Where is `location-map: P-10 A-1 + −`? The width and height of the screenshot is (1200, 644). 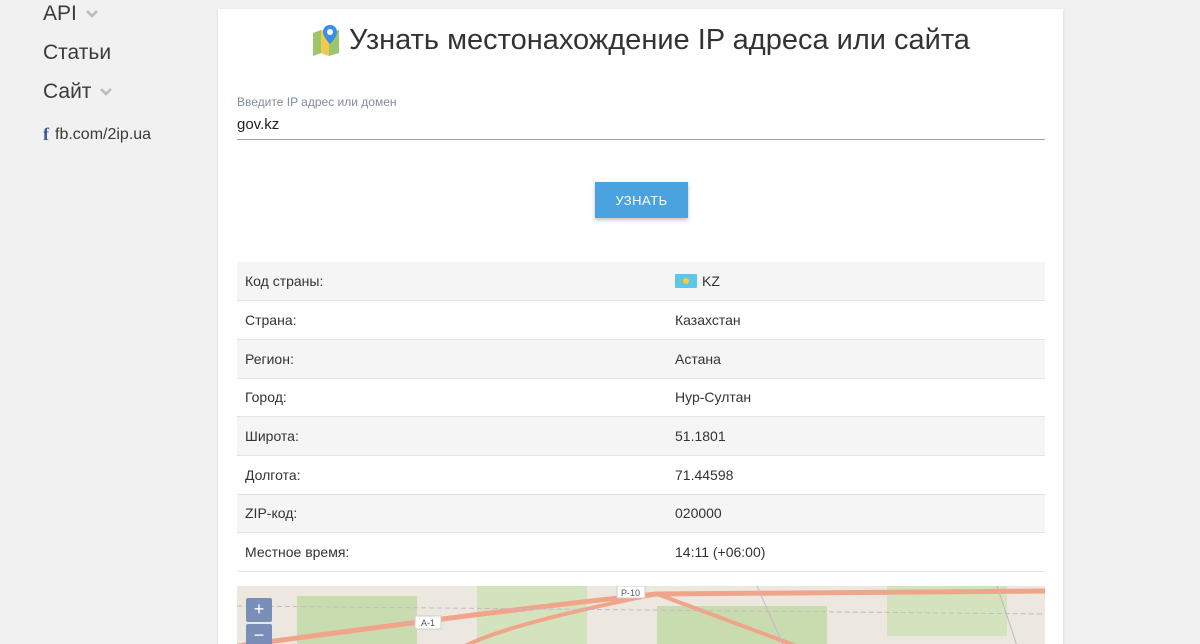 location-map: P-10 A-1 + − is located at coordinates (641, 615).